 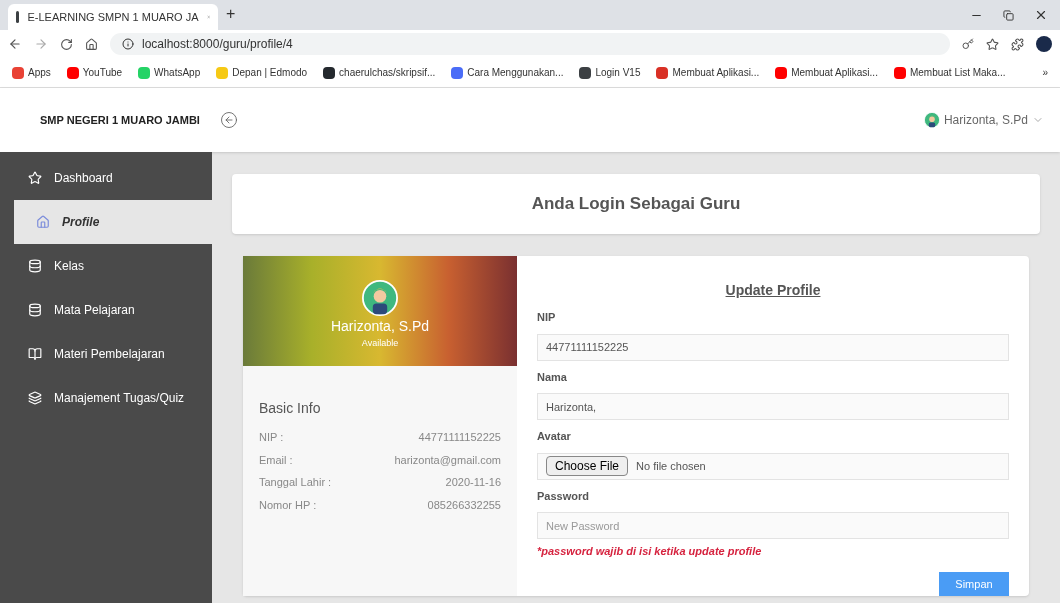 What do you see at coordinates (563, 496) in the screenshot?
I see `field-label: Password` at bounding box center [563, 496].